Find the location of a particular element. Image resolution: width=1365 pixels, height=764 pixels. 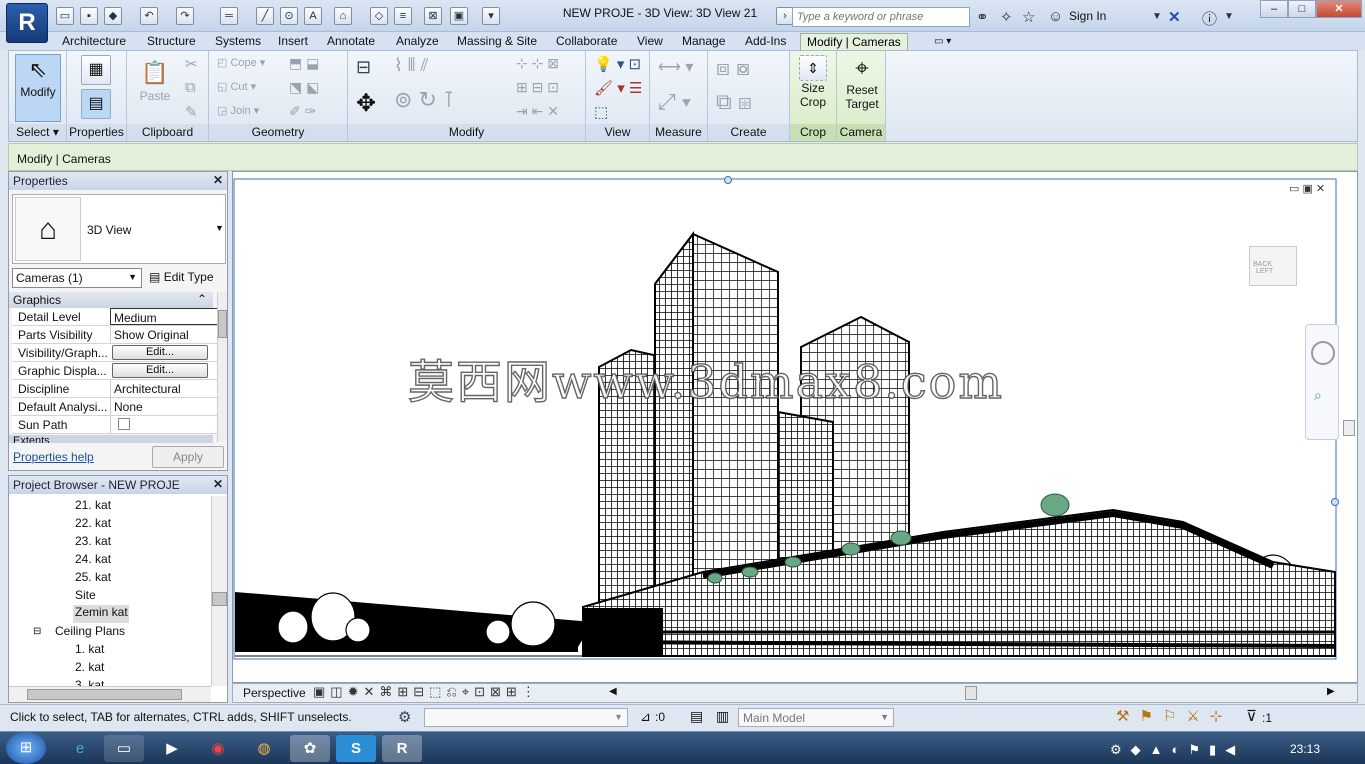

help-icon: ⓘ is located at coordinates (1209, 18).